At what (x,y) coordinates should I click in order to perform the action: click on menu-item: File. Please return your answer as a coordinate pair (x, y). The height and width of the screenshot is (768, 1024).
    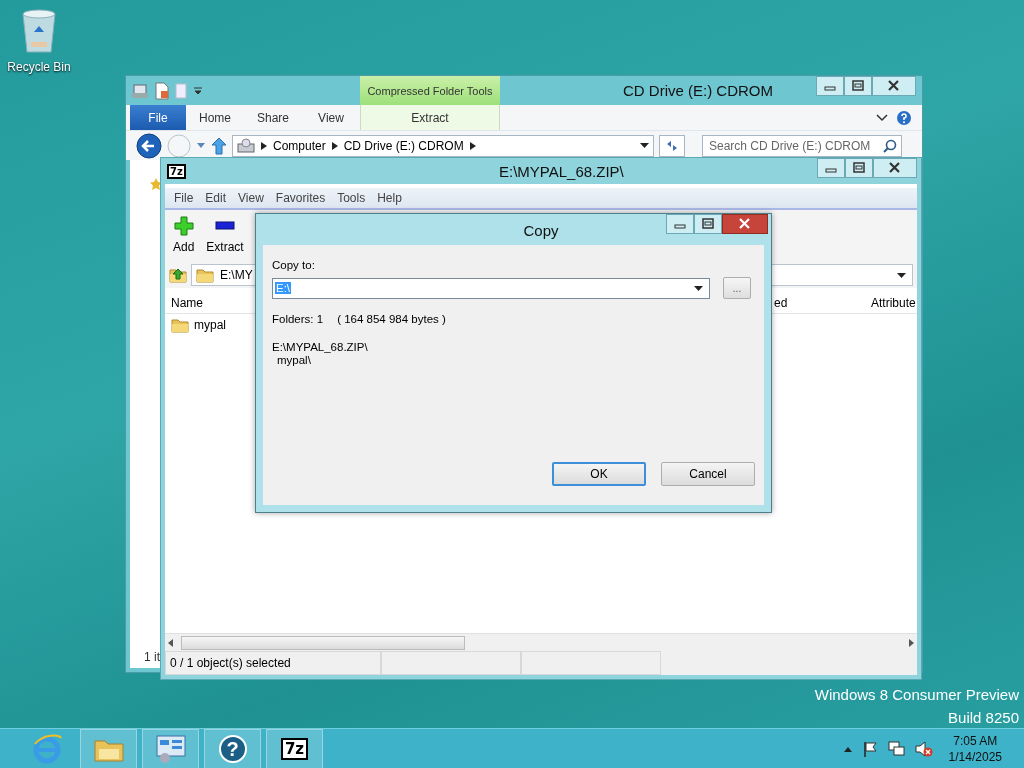
    Looking at the image, I should click on (184, 198).